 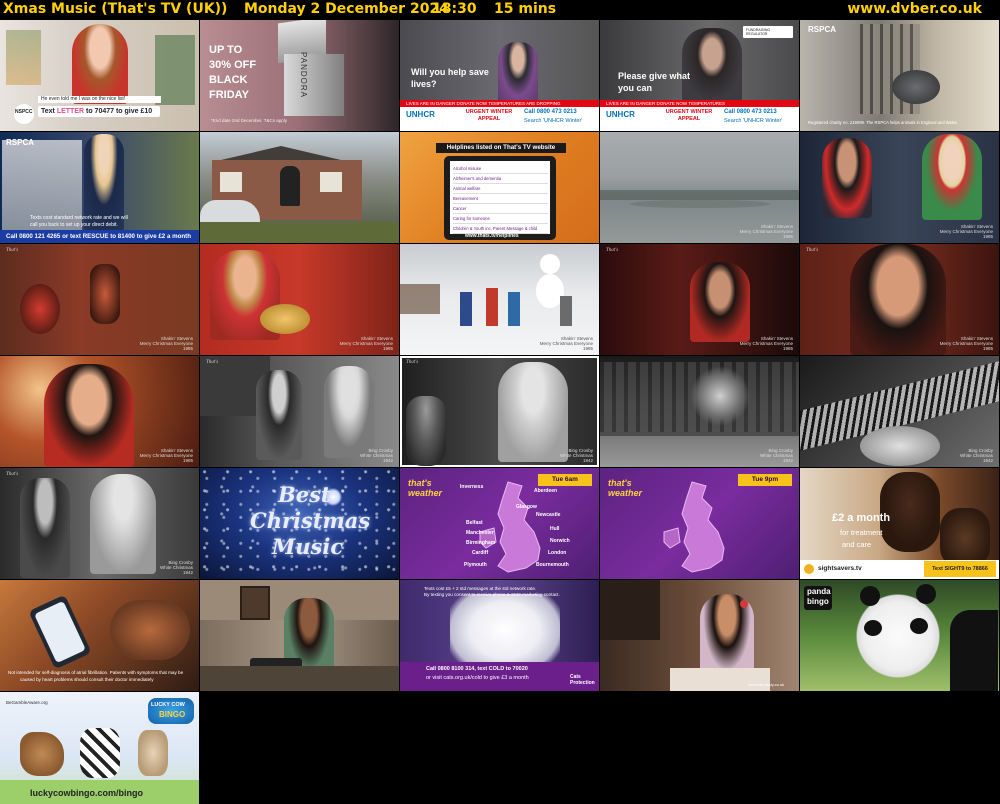 What do you see at coordinates (310, 520) in the screenshot?
I see `title-line-2: Christmas` at bounding box center [310, 520].